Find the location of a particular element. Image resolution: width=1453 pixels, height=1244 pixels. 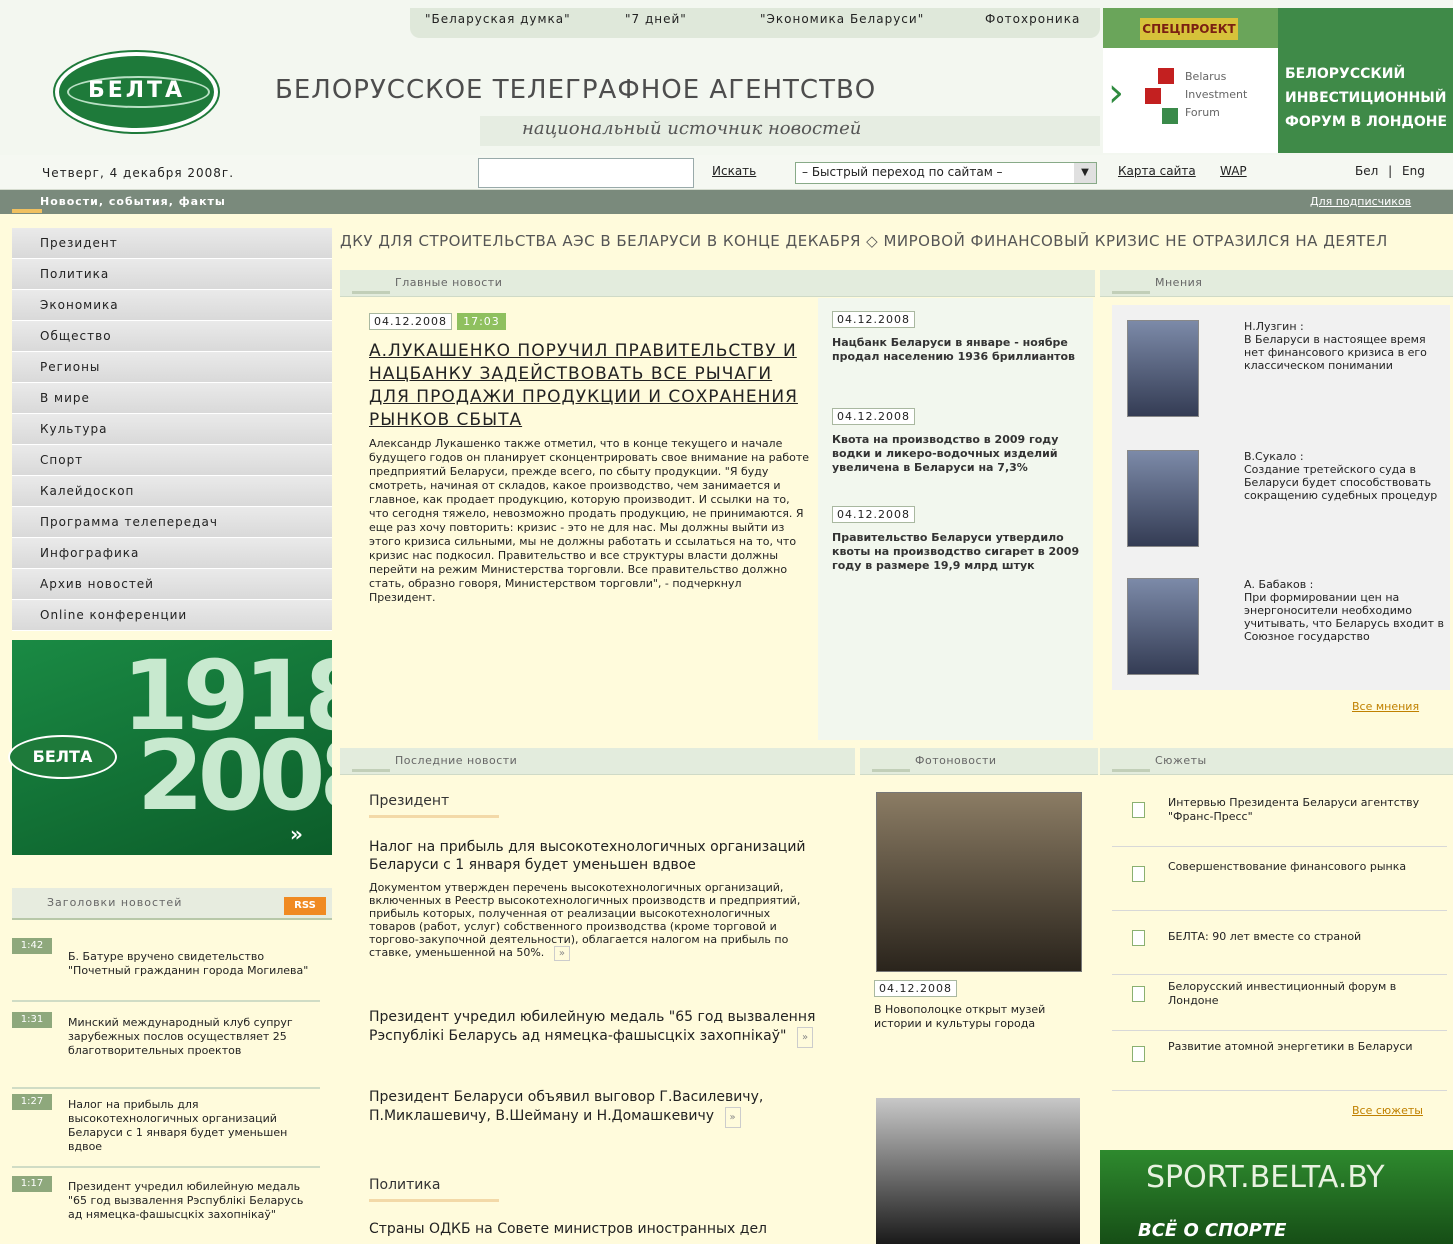

category-president: Президент is located at coordinates (409, 801).